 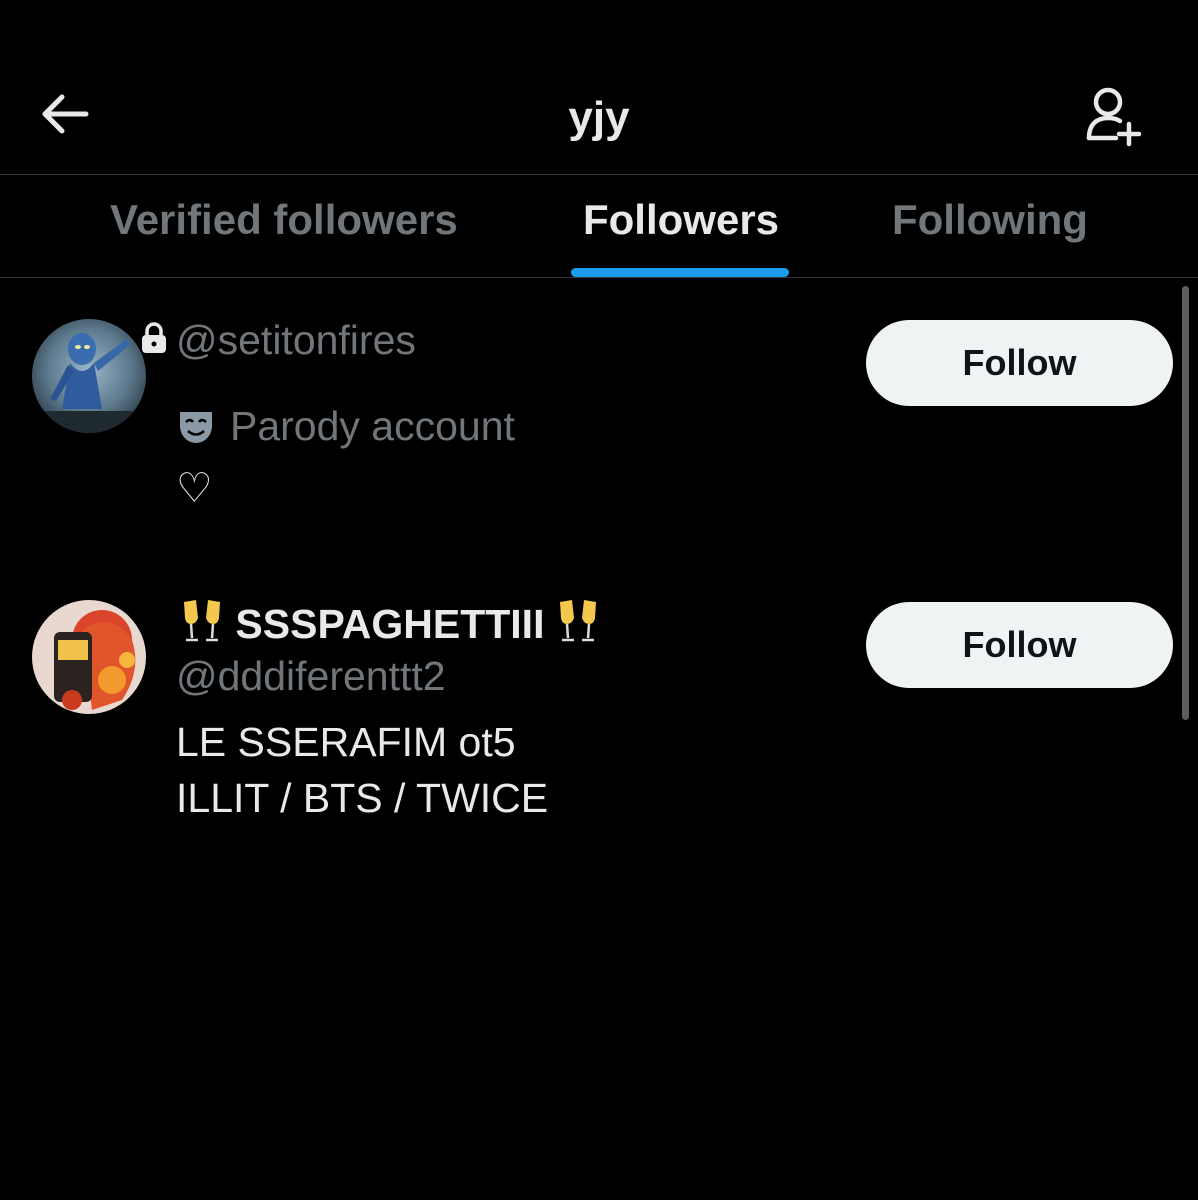 What do you see at coordinates (194, 488) in the screenshot?
I see `user-bio: ♡` at bounding box center [194, 488].